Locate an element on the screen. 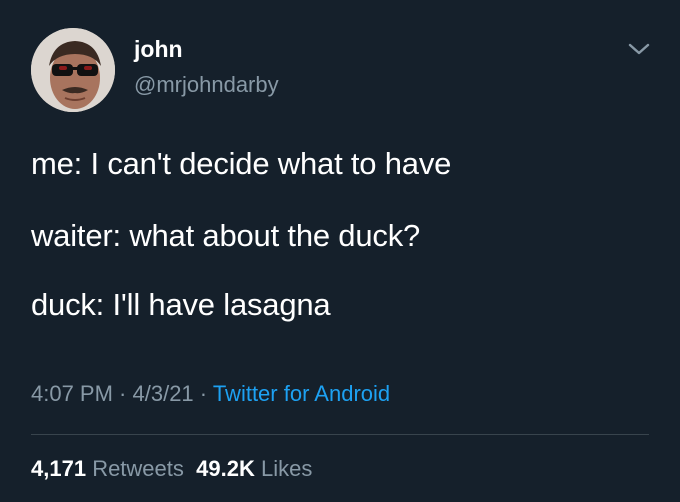  tweet-time: 4:07 PM is located at coordinates (72, 393).